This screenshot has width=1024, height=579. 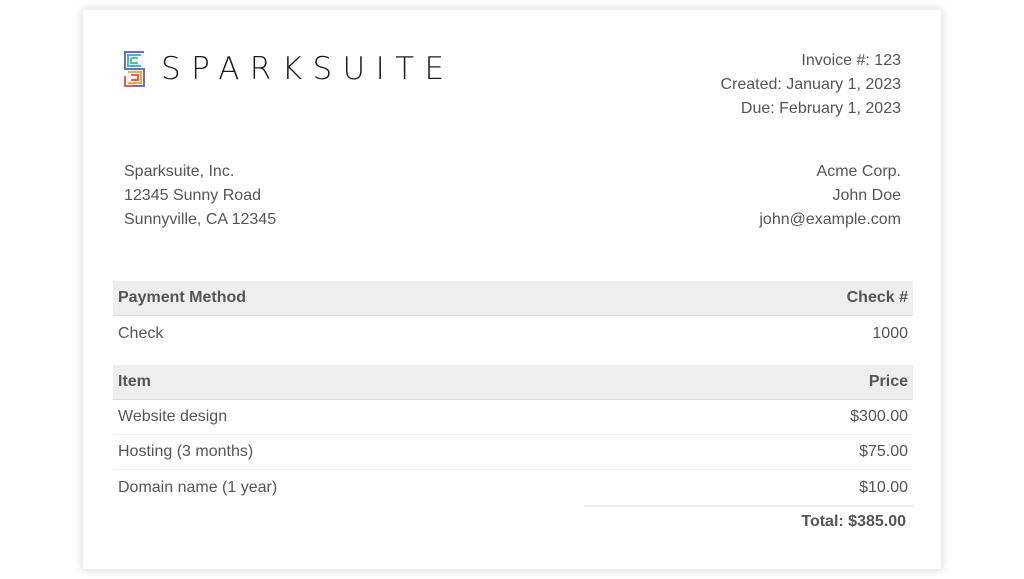 What do you see at coordinates (879, 416) in the screenshot?
I see `item-price: $300.00` at bounding box center [879, 416].